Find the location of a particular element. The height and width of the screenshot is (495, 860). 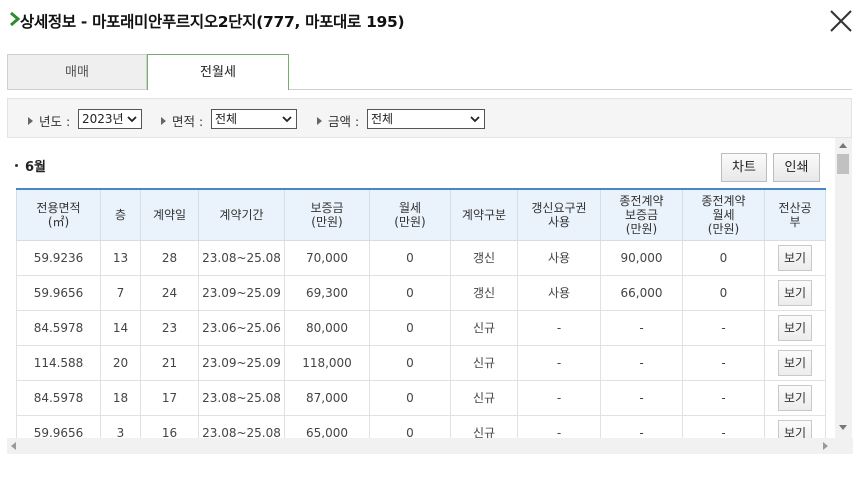

table-cell: 59.9236 is located at coordinates (58, 257).